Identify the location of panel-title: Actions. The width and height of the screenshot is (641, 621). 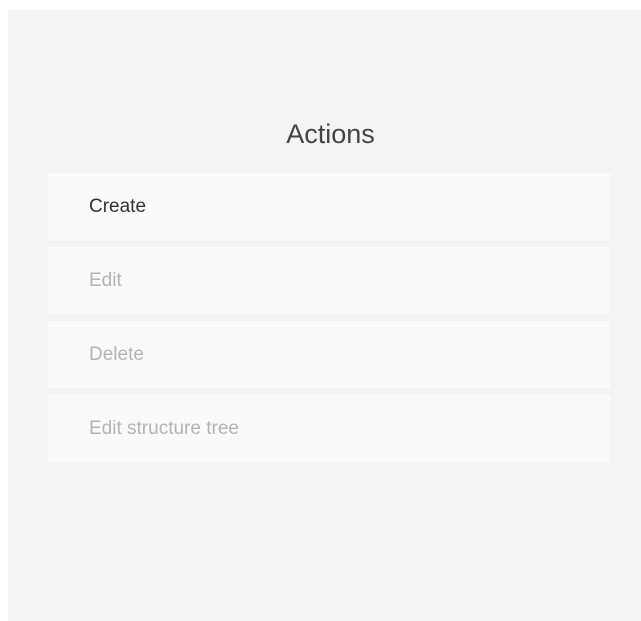
(330, 134).